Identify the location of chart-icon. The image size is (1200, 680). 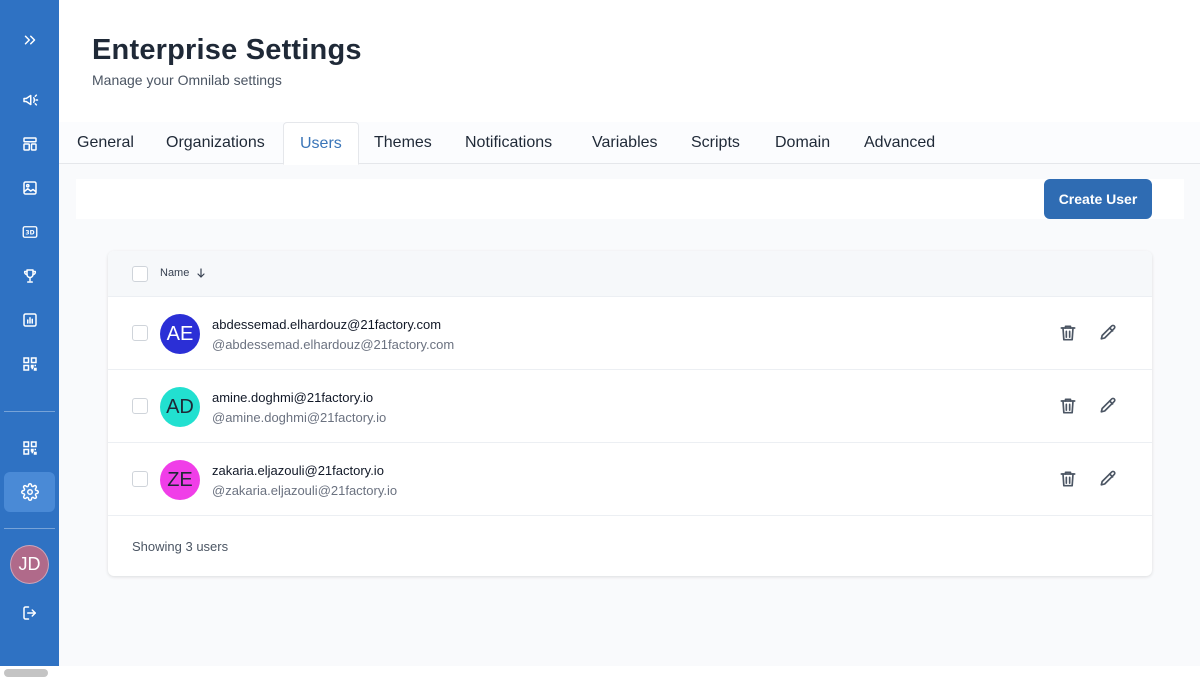
(29, 320).